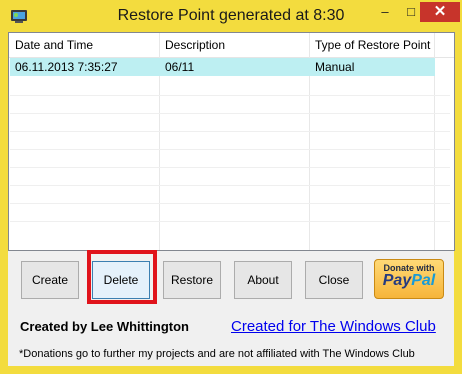 This screenshot has width=462, height=374. What do you see at coordinates (440, 12) in the screenshot?
I see `close-icon: ✕` at bounding box center [440, 12].